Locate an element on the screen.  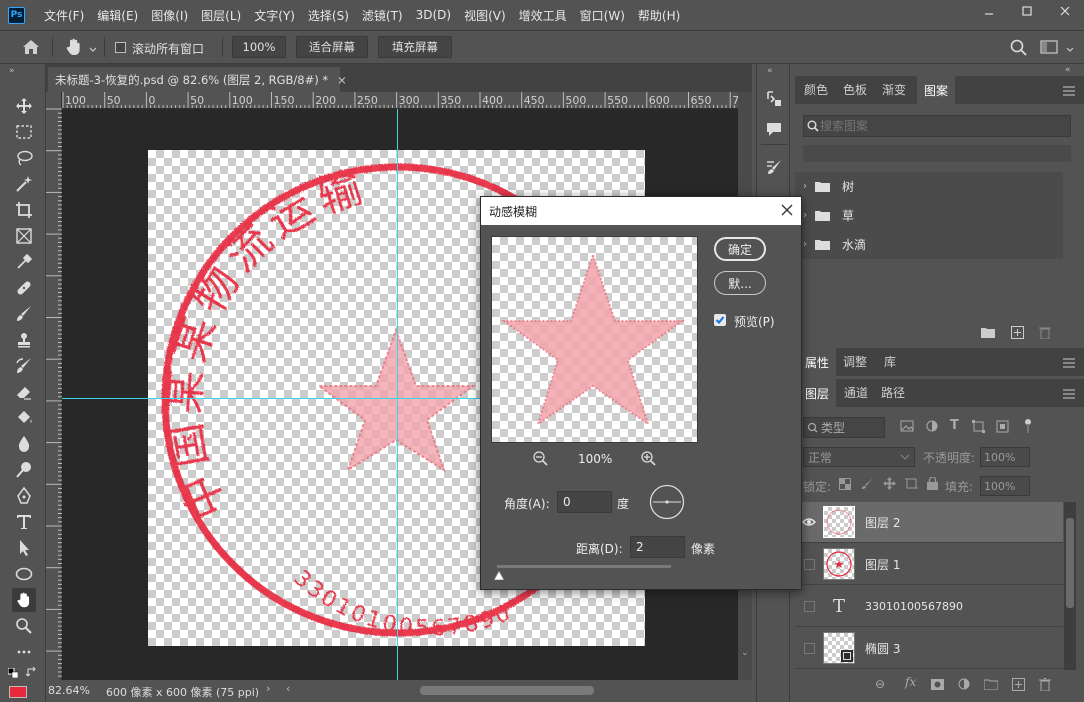
ok-button: 确定 is located at coordinates (740, 249).